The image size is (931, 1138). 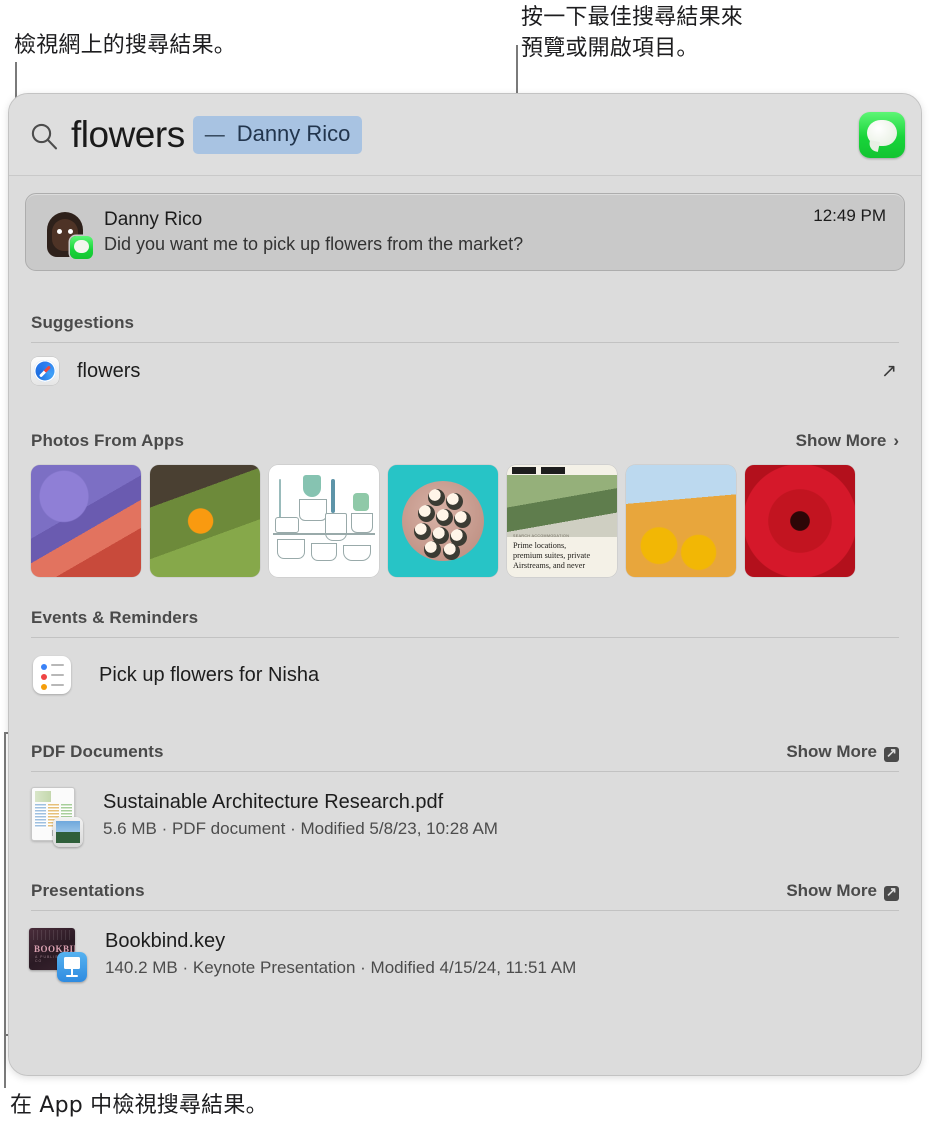 I want to click on open-external-icon: ↗, so click(x=889, y=371).